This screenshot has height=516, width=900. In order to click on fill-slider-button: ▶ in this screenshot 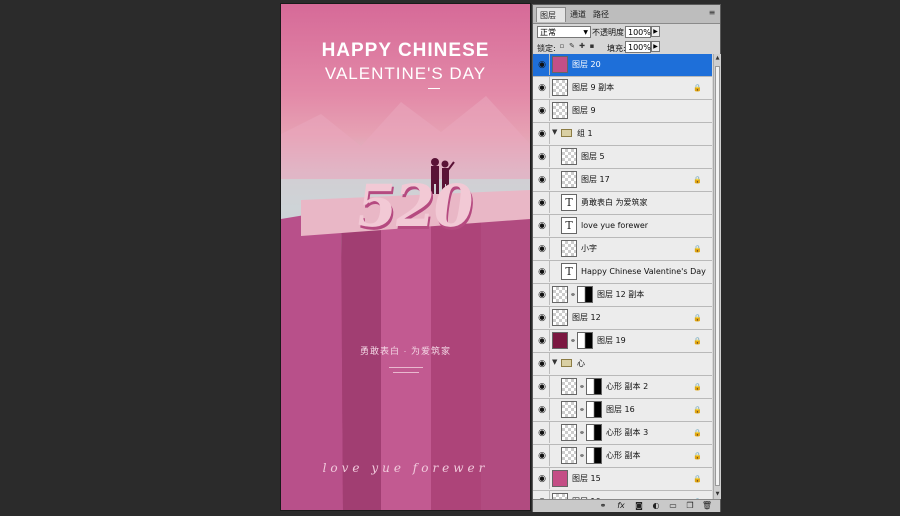, I will do `click(655, 46)`.